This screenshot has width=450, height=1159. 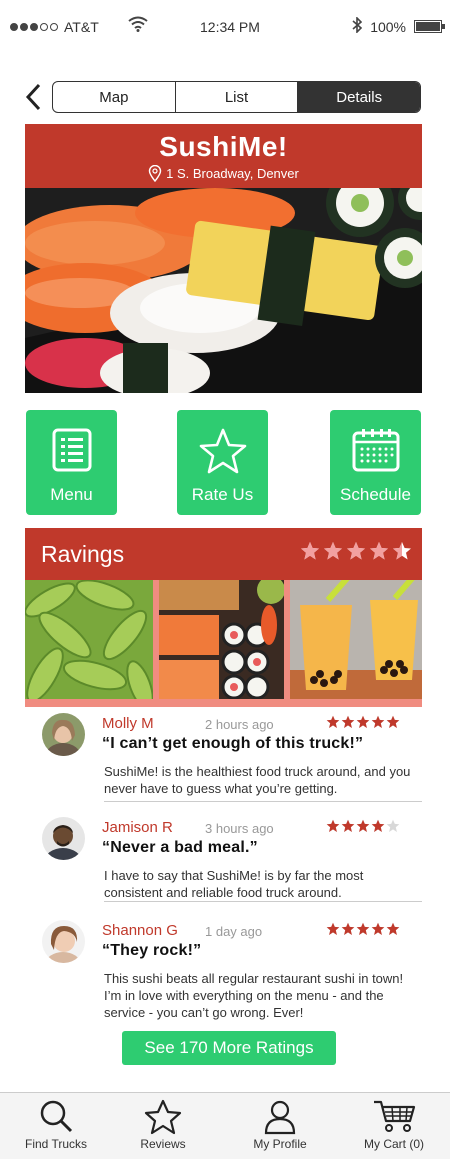 I want to click on tab-reviews: Reviews, so click(x=163, y=1126).